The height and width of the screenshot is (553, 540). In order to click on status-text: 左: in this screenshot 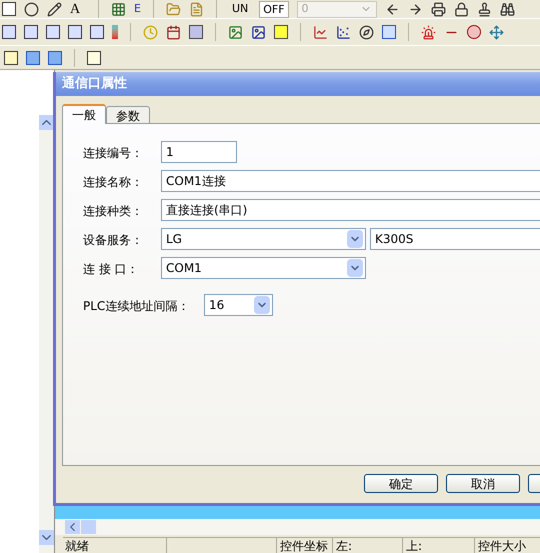, I will do `click(367, 544)`.